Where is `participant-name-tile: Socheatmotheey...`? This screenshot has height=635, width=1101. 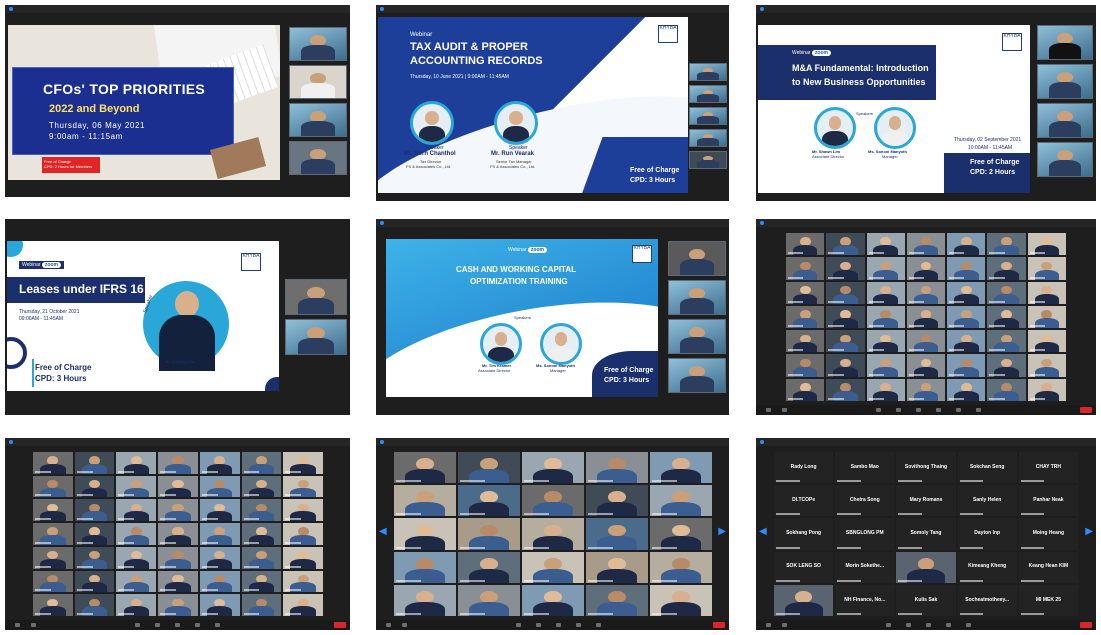
participant-name-tile: Socheatmotheey... is located at coordinates (987, 600).